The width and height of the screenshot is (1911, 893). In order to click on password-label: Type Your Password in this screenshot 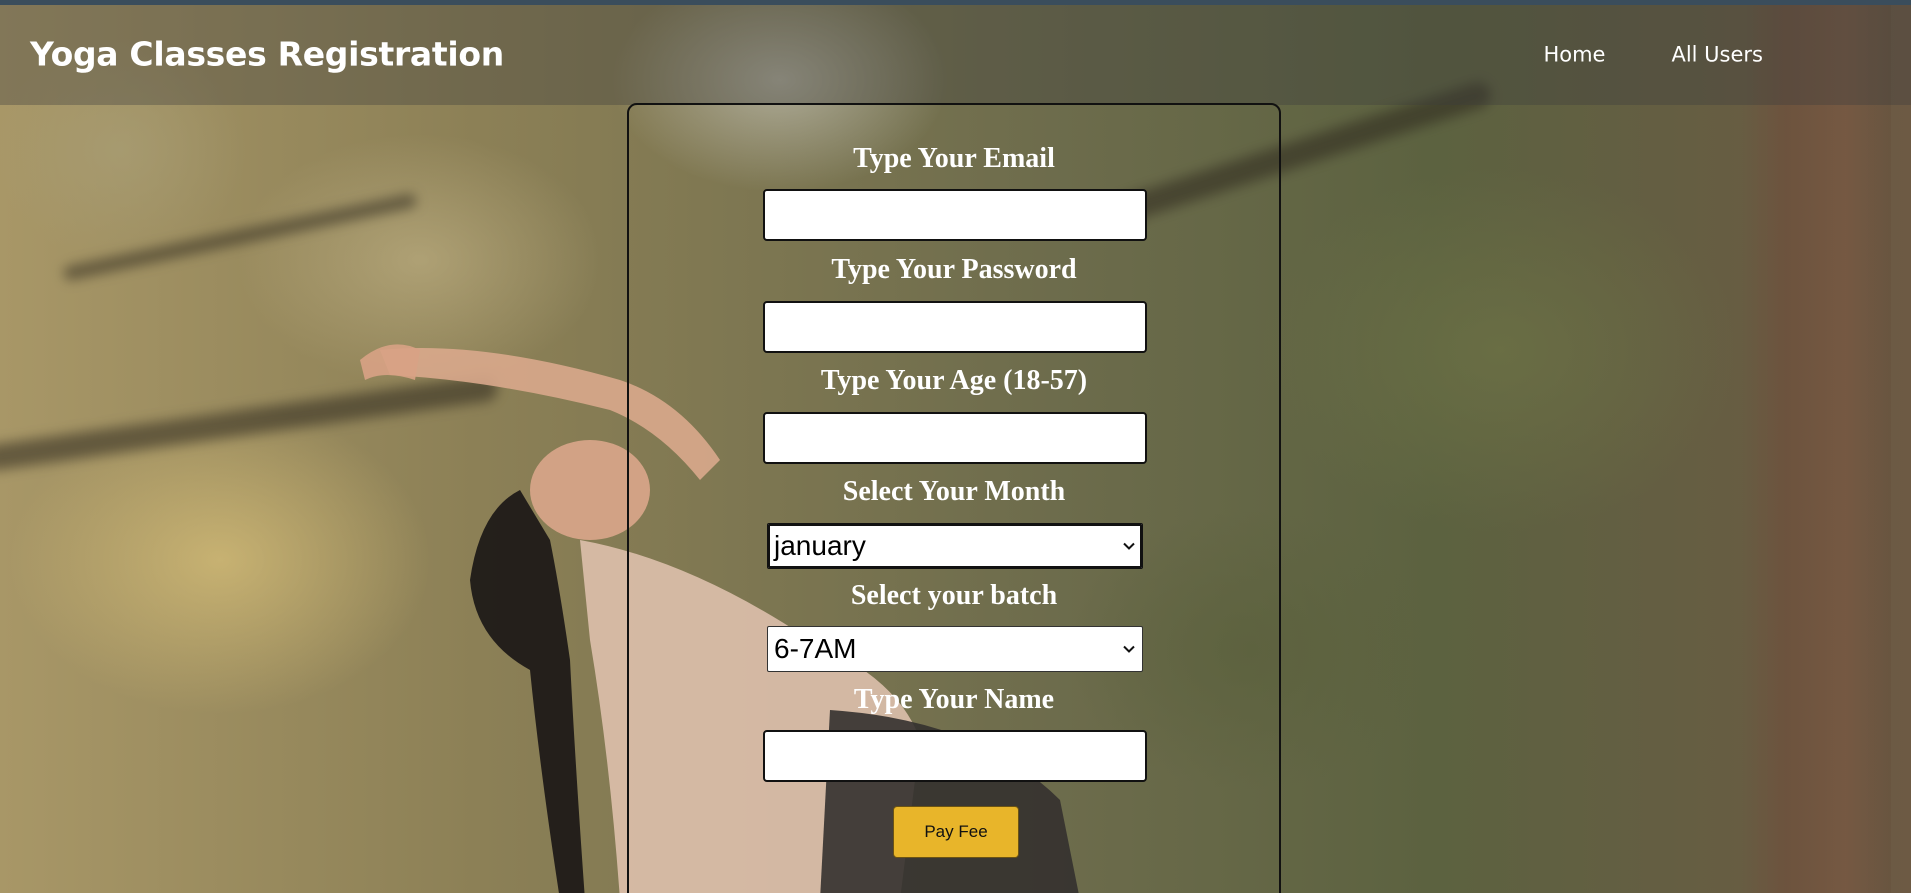, I will do `click(954, 269)`.